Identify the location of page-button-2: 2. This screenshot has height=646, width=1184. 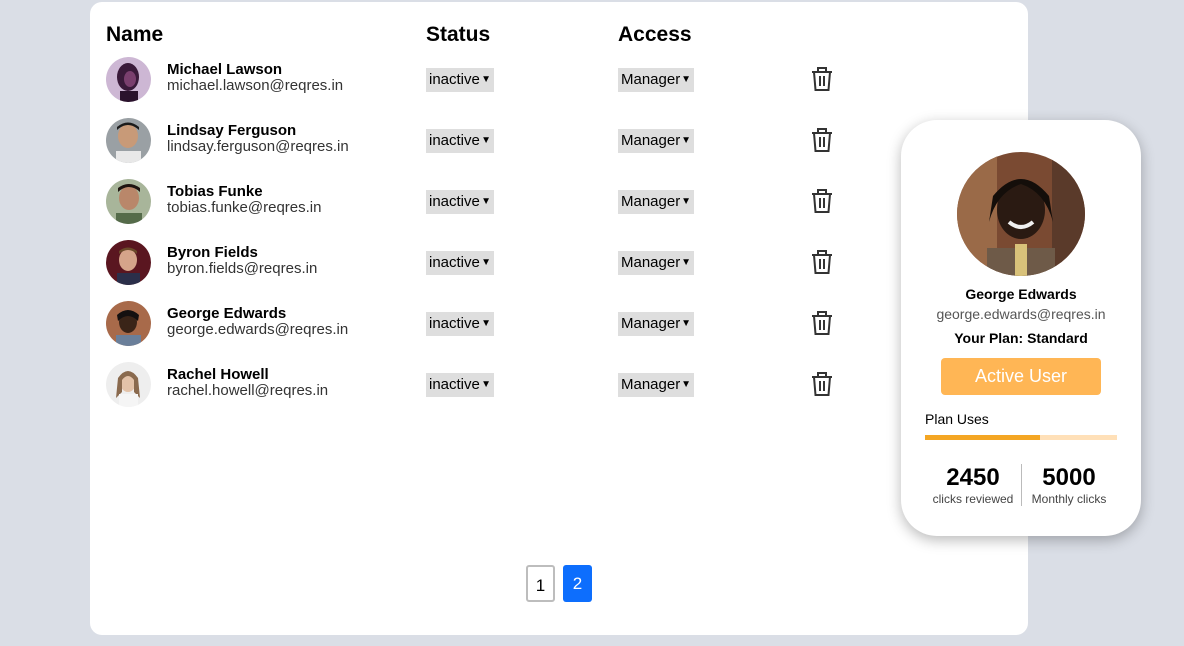
(577, 583).